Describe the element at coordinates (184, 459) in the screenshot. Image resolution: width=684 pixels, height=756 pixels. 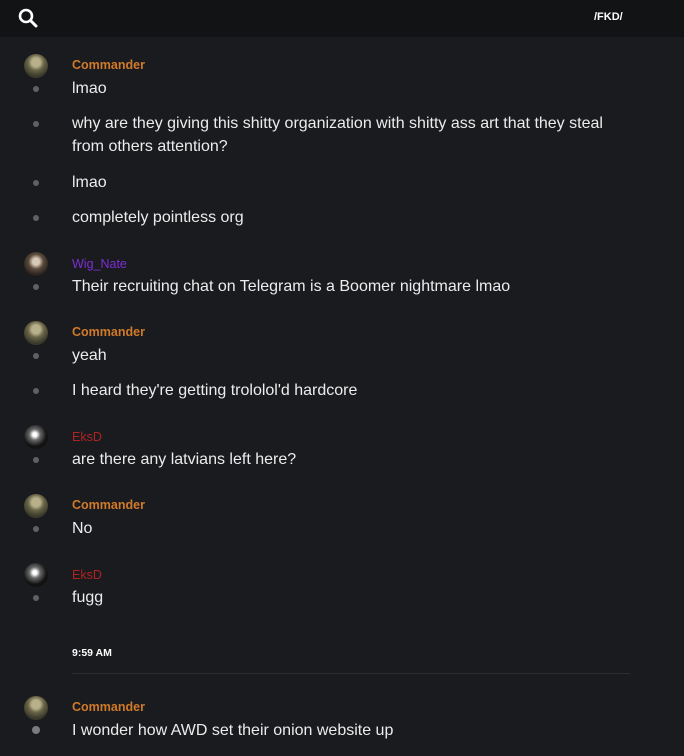
I see `message-text: are there any latvians left here?` at that location.